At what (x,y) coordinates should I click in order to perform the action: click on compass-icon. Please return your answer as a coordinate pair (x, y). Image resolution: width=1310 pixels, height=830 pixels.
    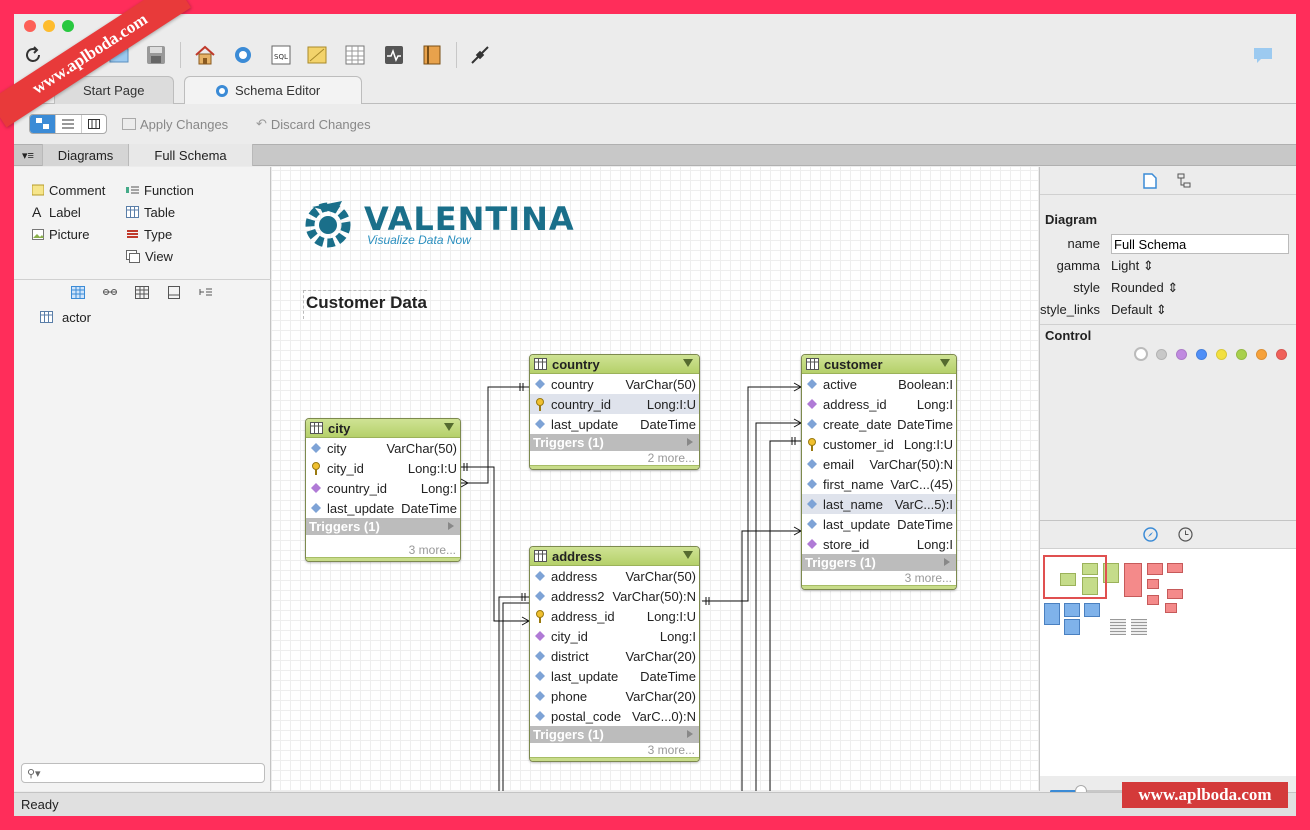
    Looking at the image, I should click on (1150, 536).